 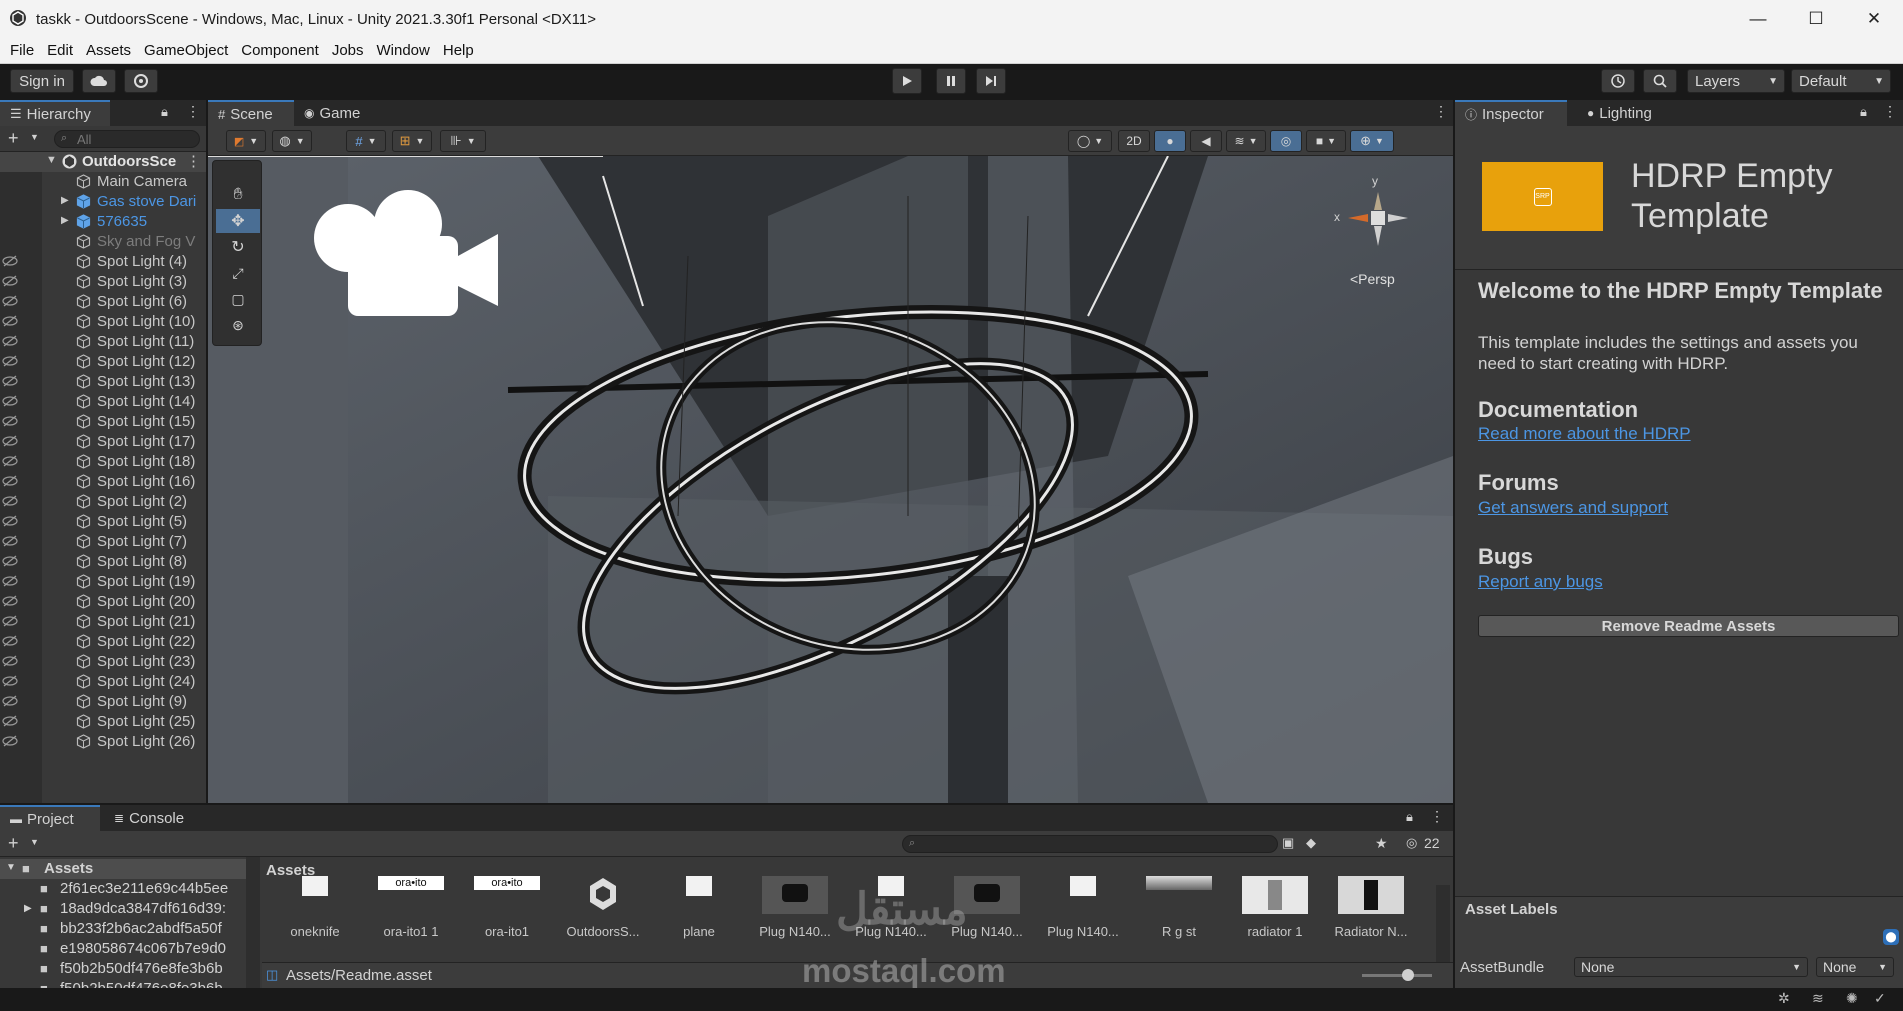 I want to click on hierarchy-item: Spot Light (26), so click(x=103, y=742).